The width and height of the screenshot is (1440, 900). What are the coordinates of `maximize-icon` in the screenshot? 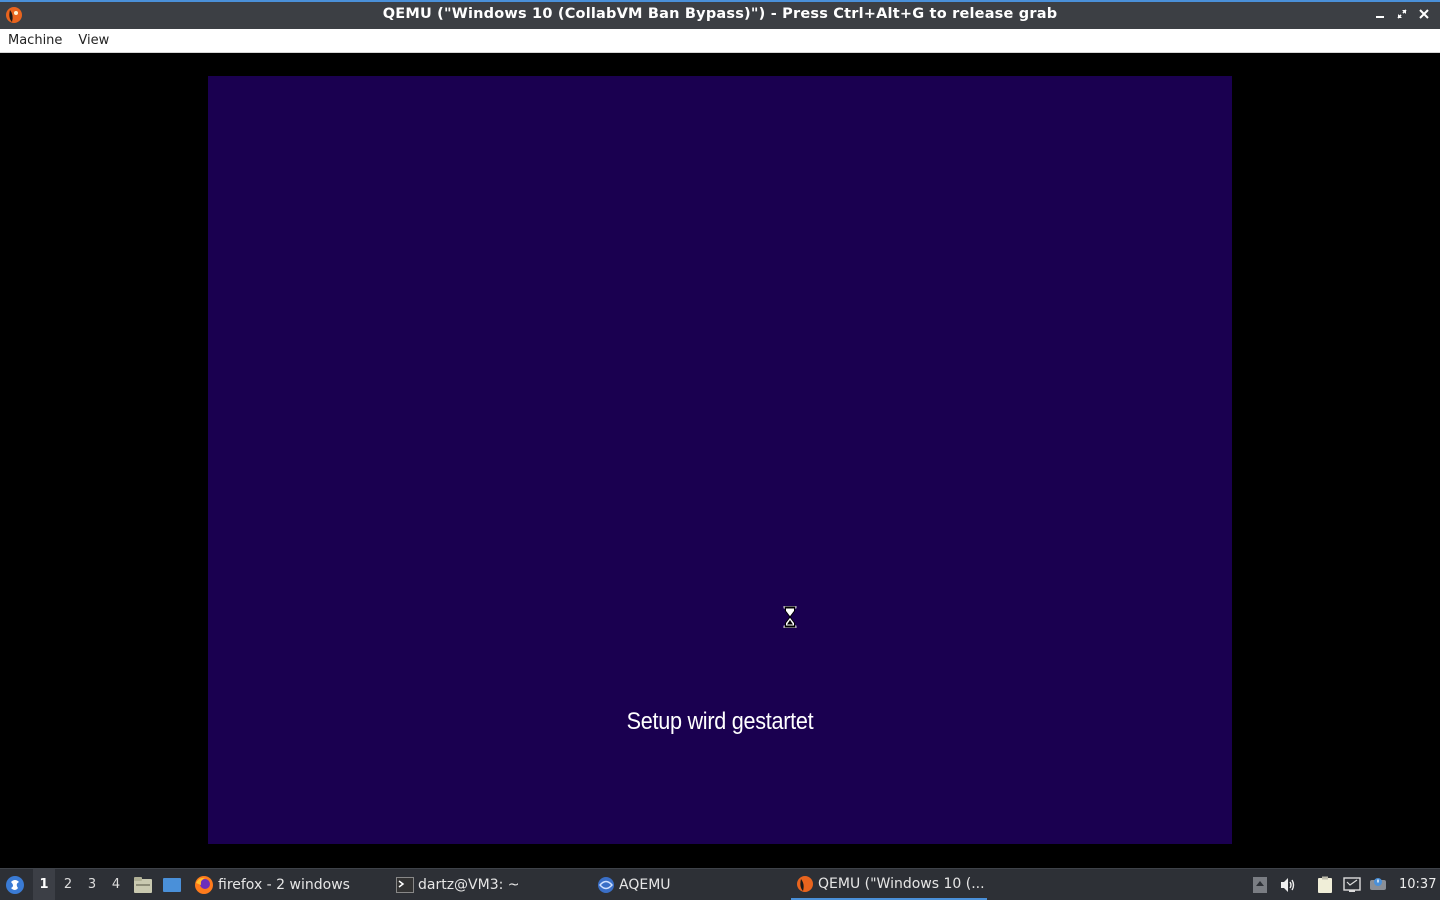 It's located at (1402, 14).